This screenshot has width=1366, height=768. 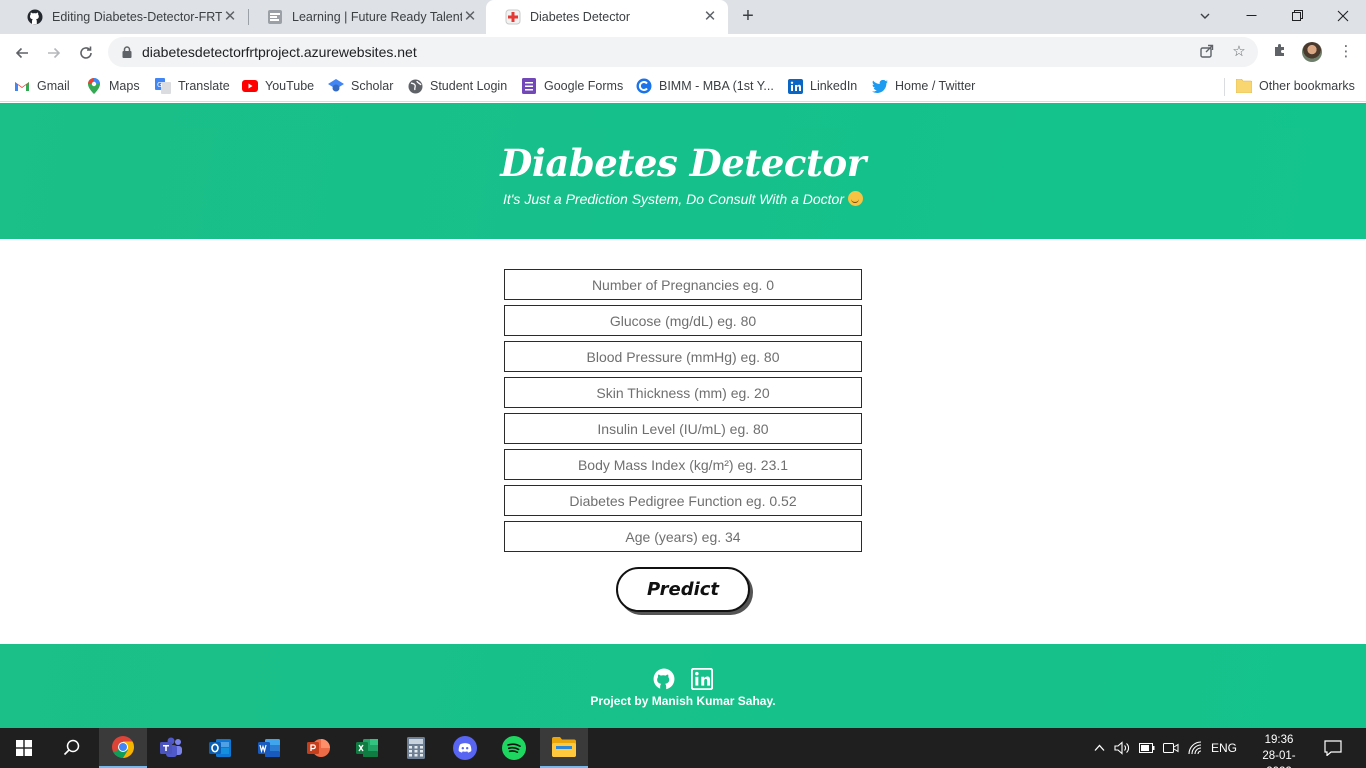 What do you see at coordinates (72, 748) in the screenshot?
I see `search-icon` at bounding box center [72, 748].